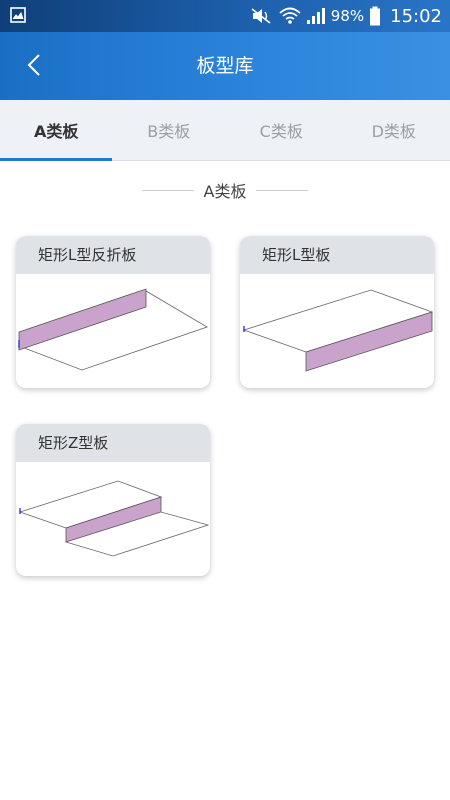  What do you see at coordinates (416, 16) in the screenshot?
I see `clock: 15:02` at bounding box center [416, 16].